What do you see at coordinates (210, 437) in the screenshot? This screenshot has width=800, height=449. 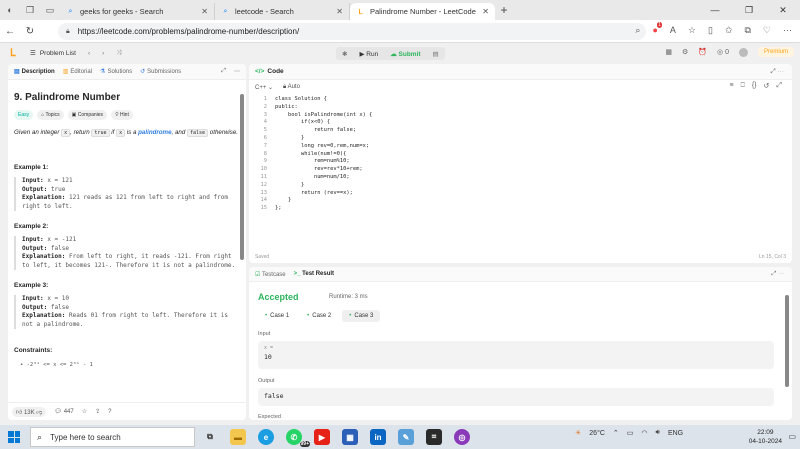 I see `task-view-icon: ⧉` at bounding box center [210, 437].